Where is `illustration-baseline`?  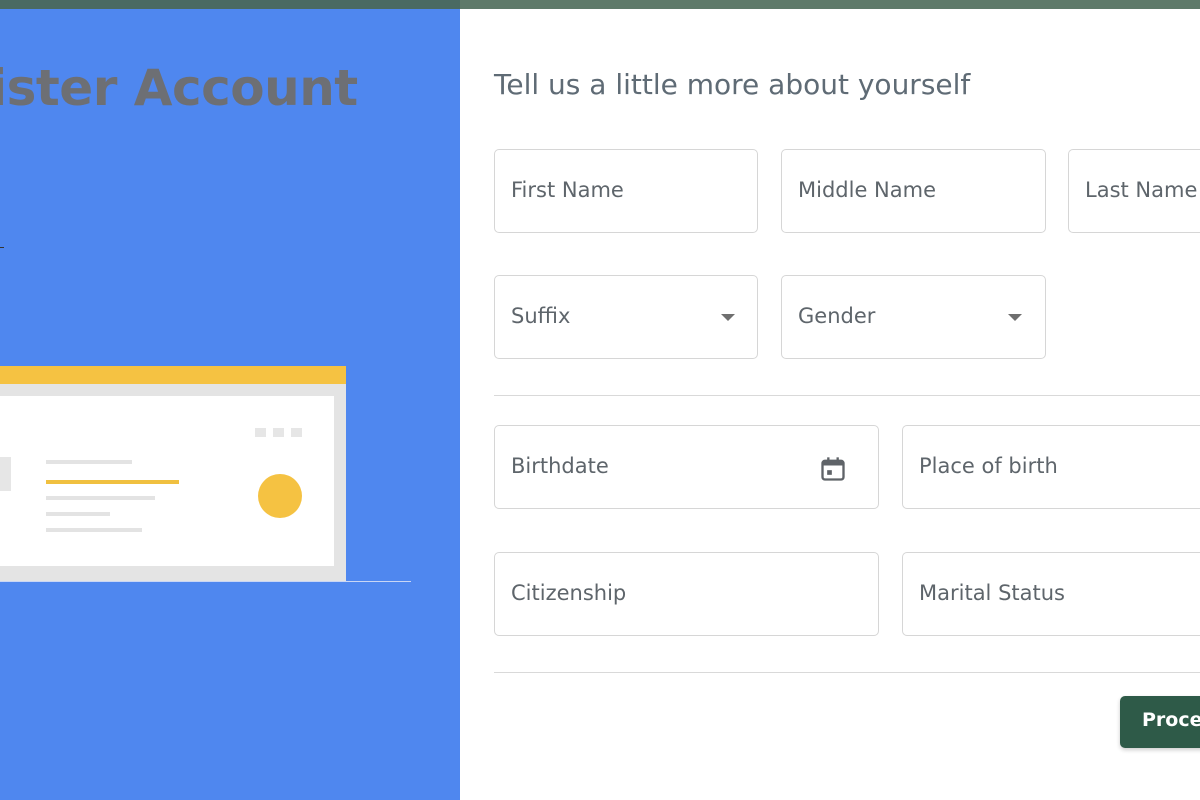
illustration-baseline is located at coordinates (205, 581).